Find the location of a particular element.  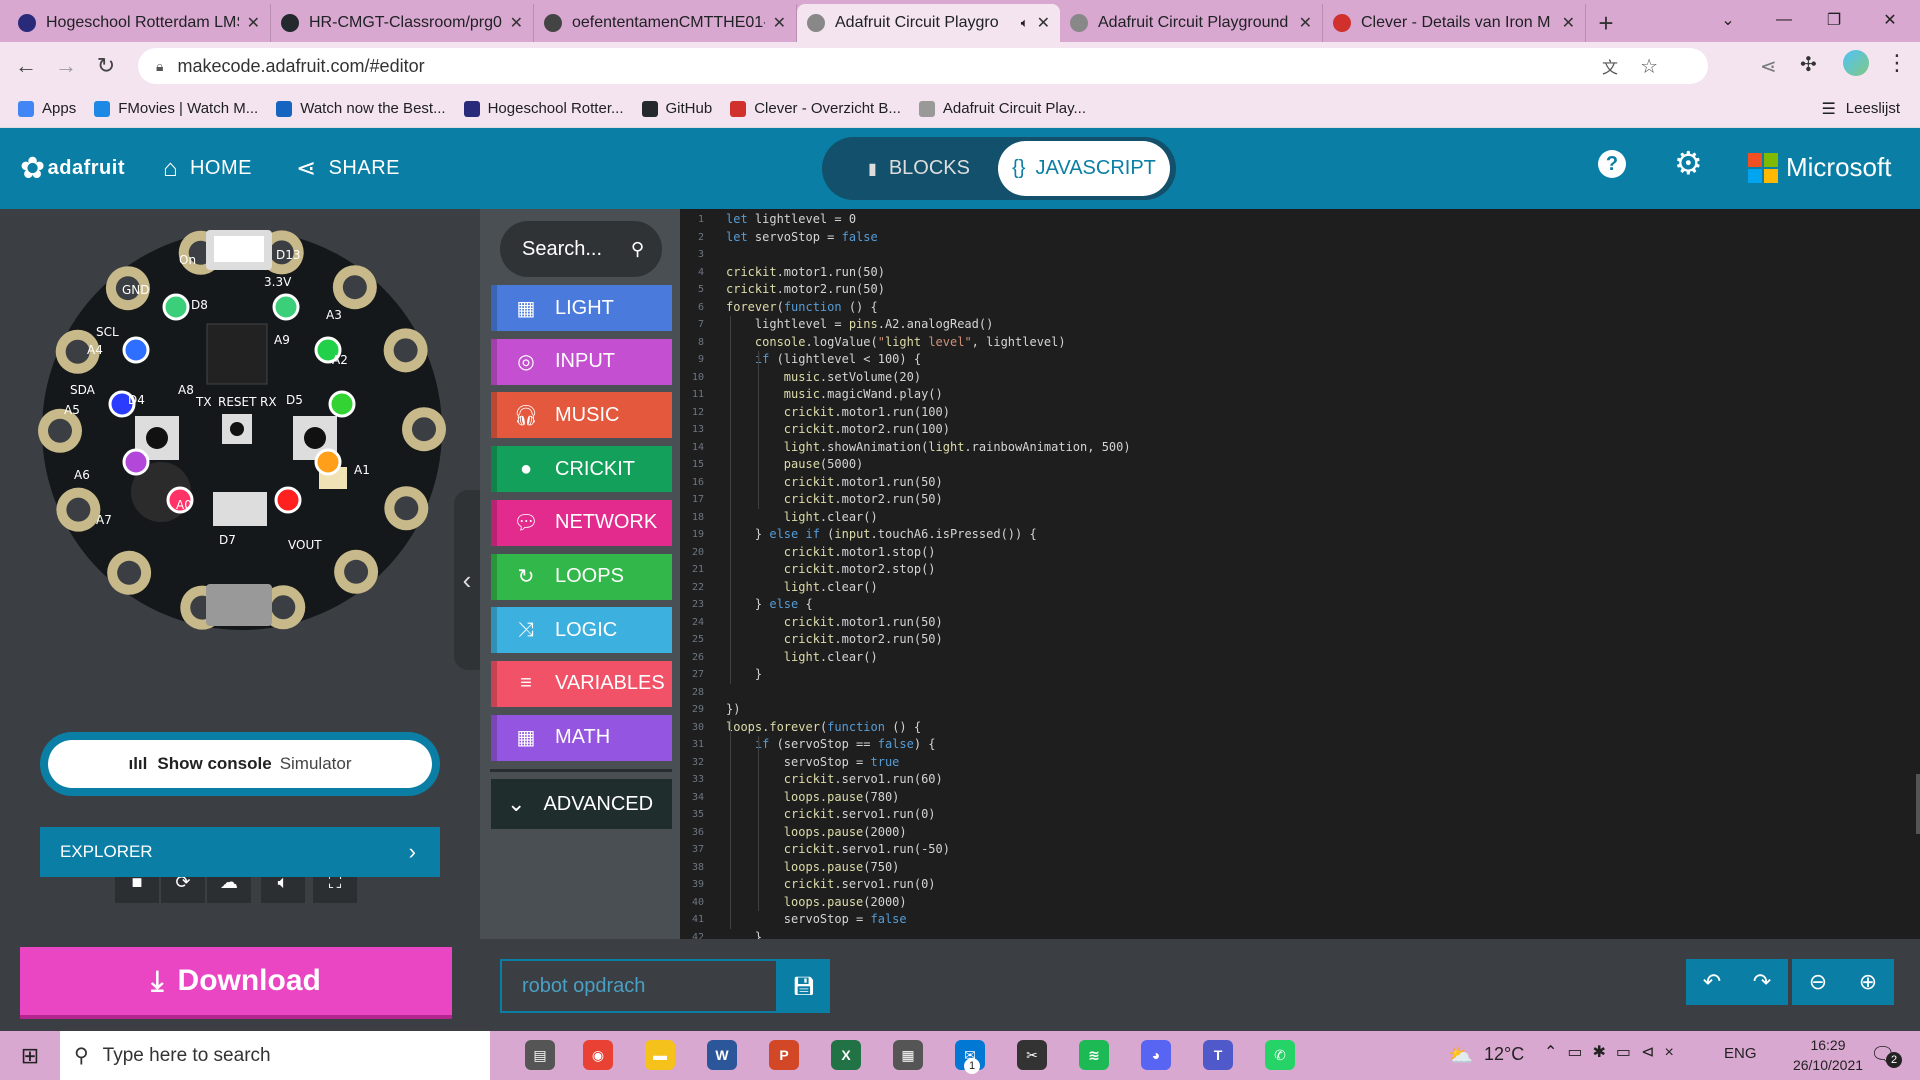

code-line: music.setVolume(20) is located at coordinates (823, 377).